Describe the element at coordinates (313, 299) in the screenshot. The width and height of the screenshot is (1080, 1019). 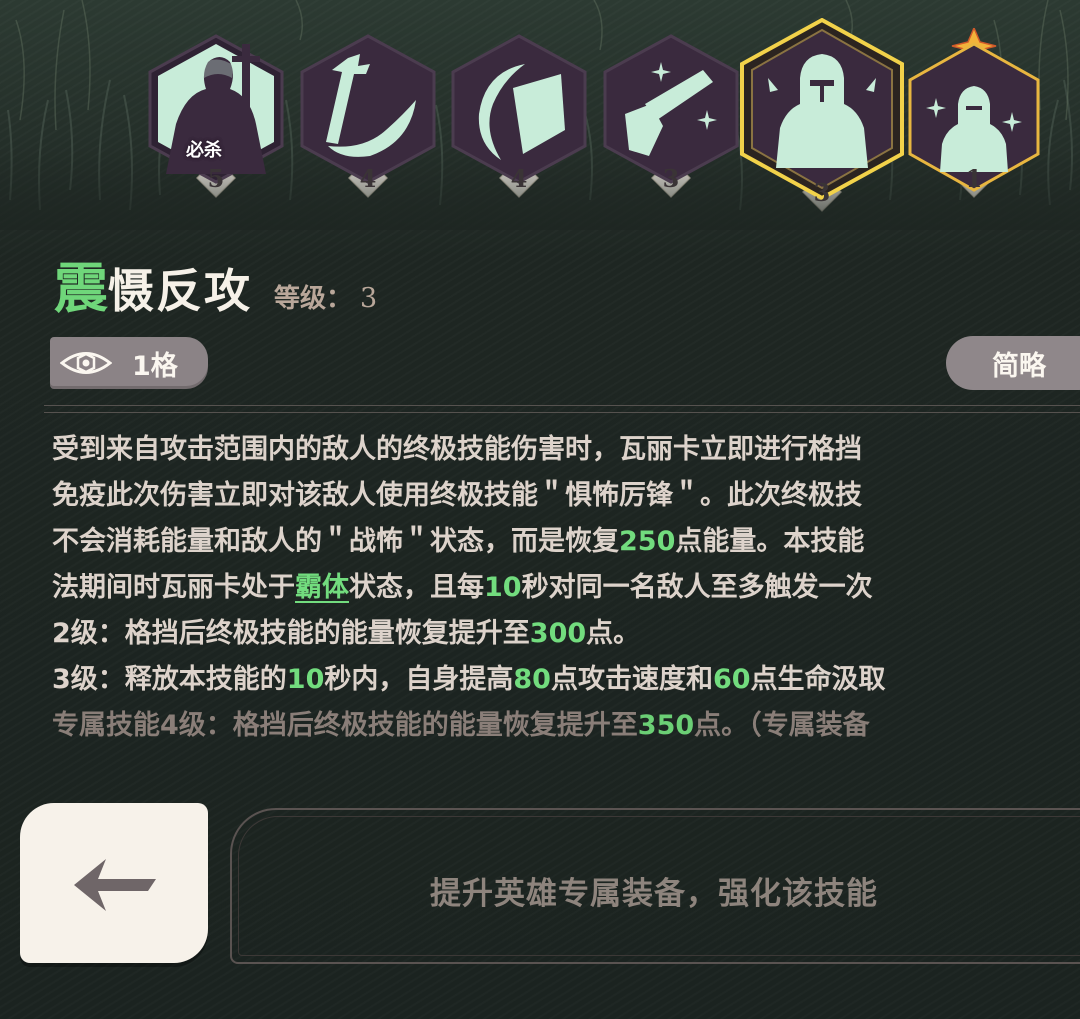
I see `skill-level-label: 等级：` at that location.